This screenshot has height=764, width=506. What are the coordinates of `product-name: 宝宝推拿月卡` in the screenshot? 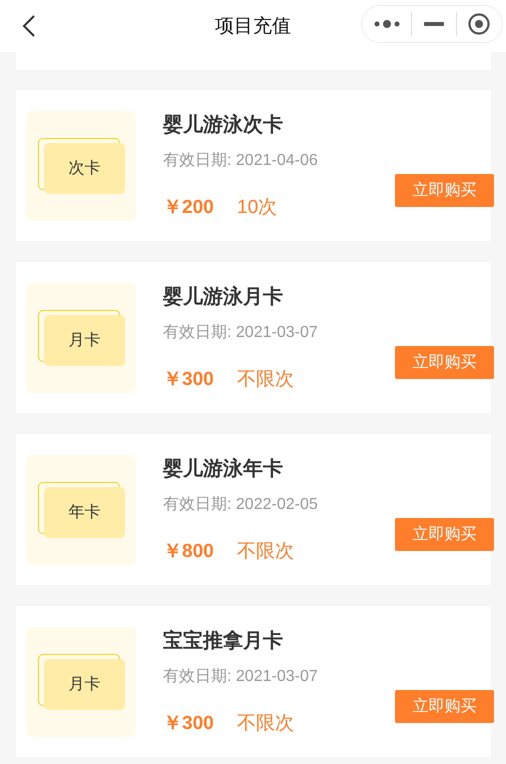 It's located at (223, 641).